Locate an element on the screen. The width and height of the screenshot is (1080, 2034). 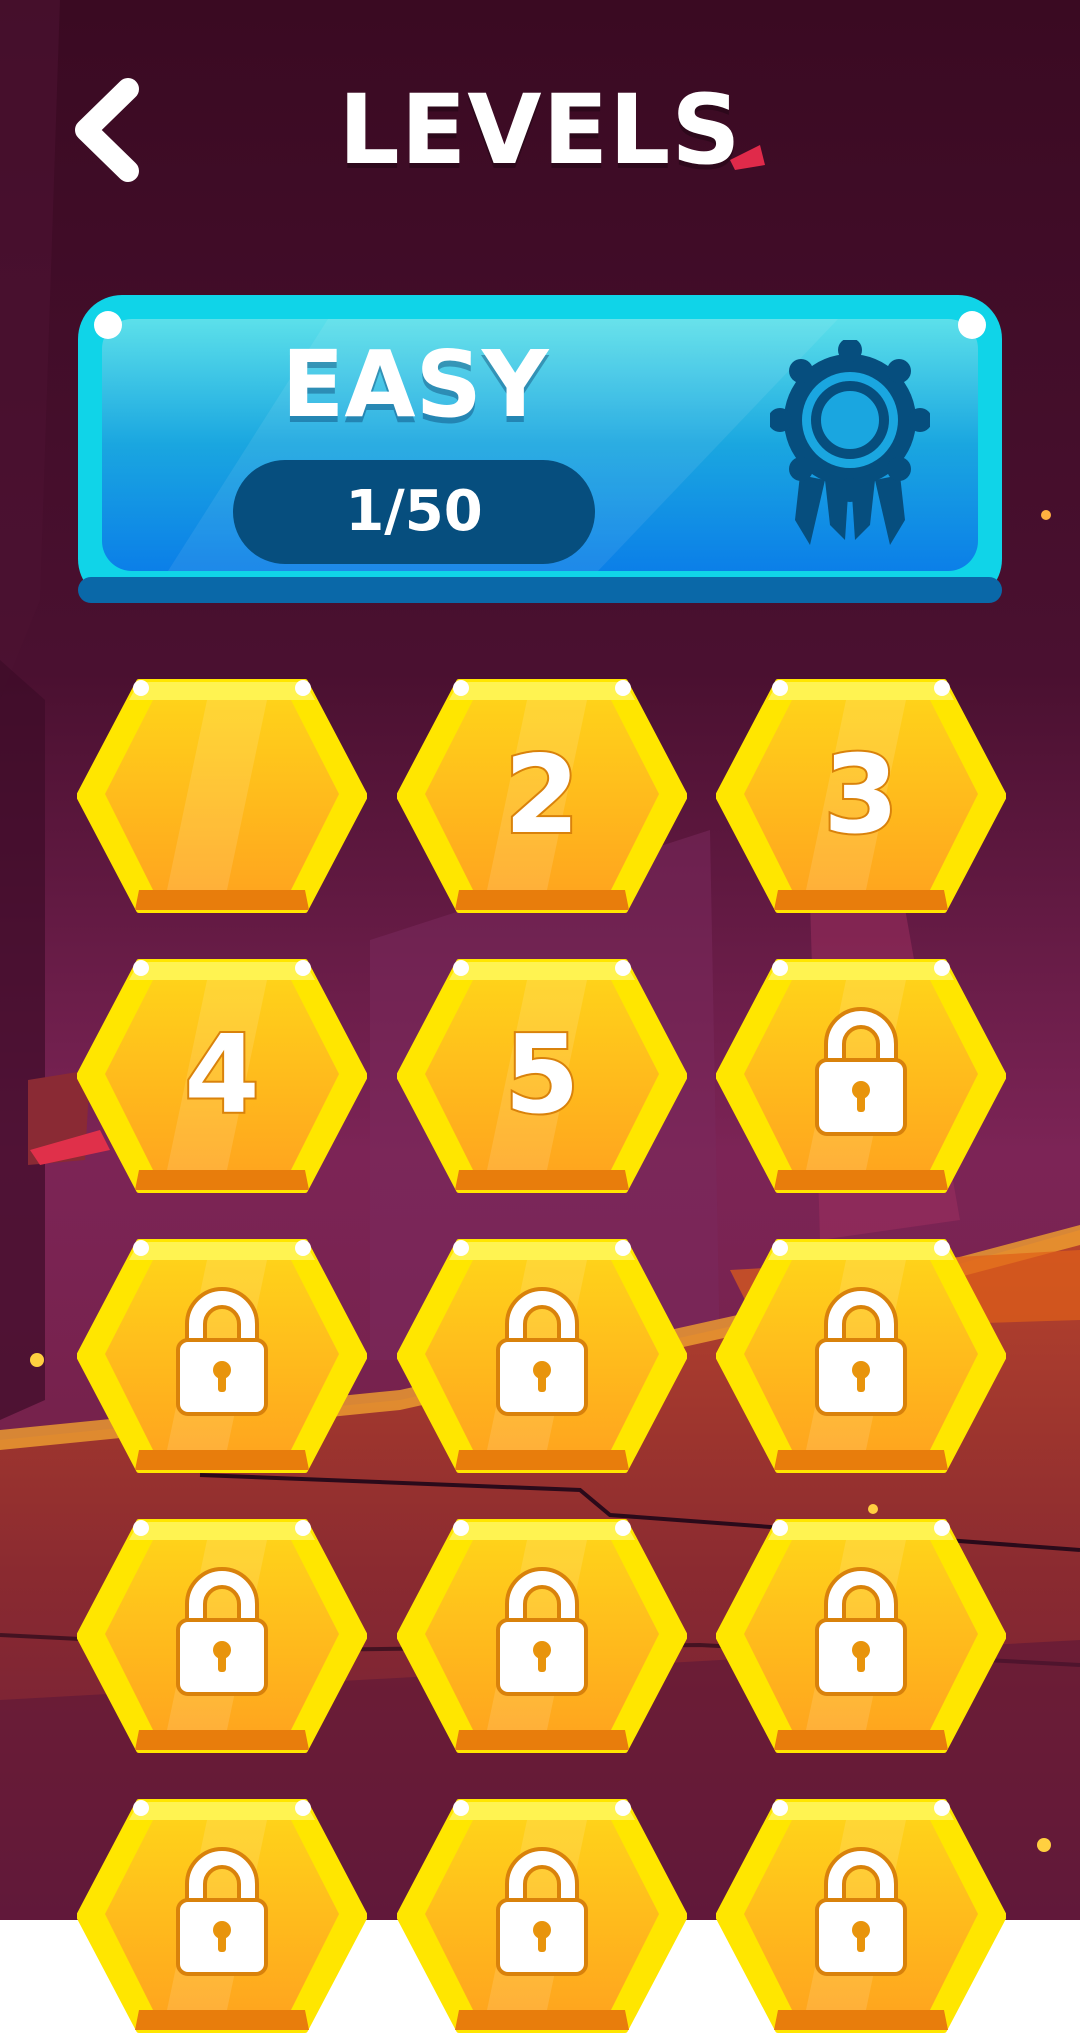
level-number: 5 is located at coordinates (541, 1075).